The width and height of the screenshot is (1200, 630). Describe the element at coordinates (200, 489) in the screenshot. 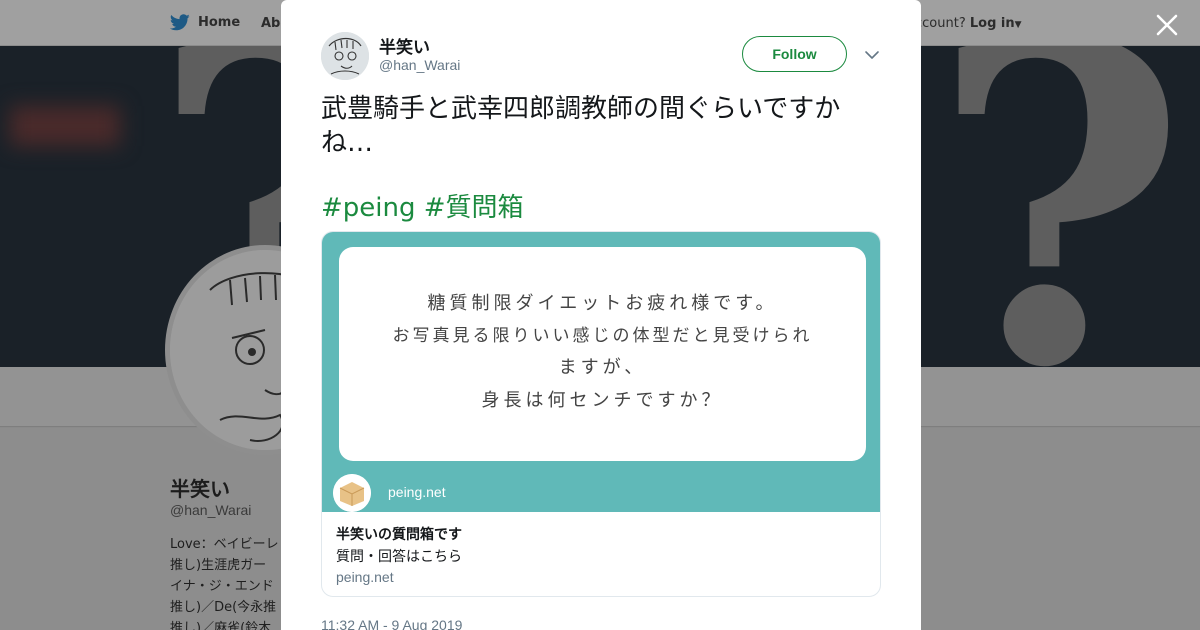

I see `profile-name: 半笑い` at that location.